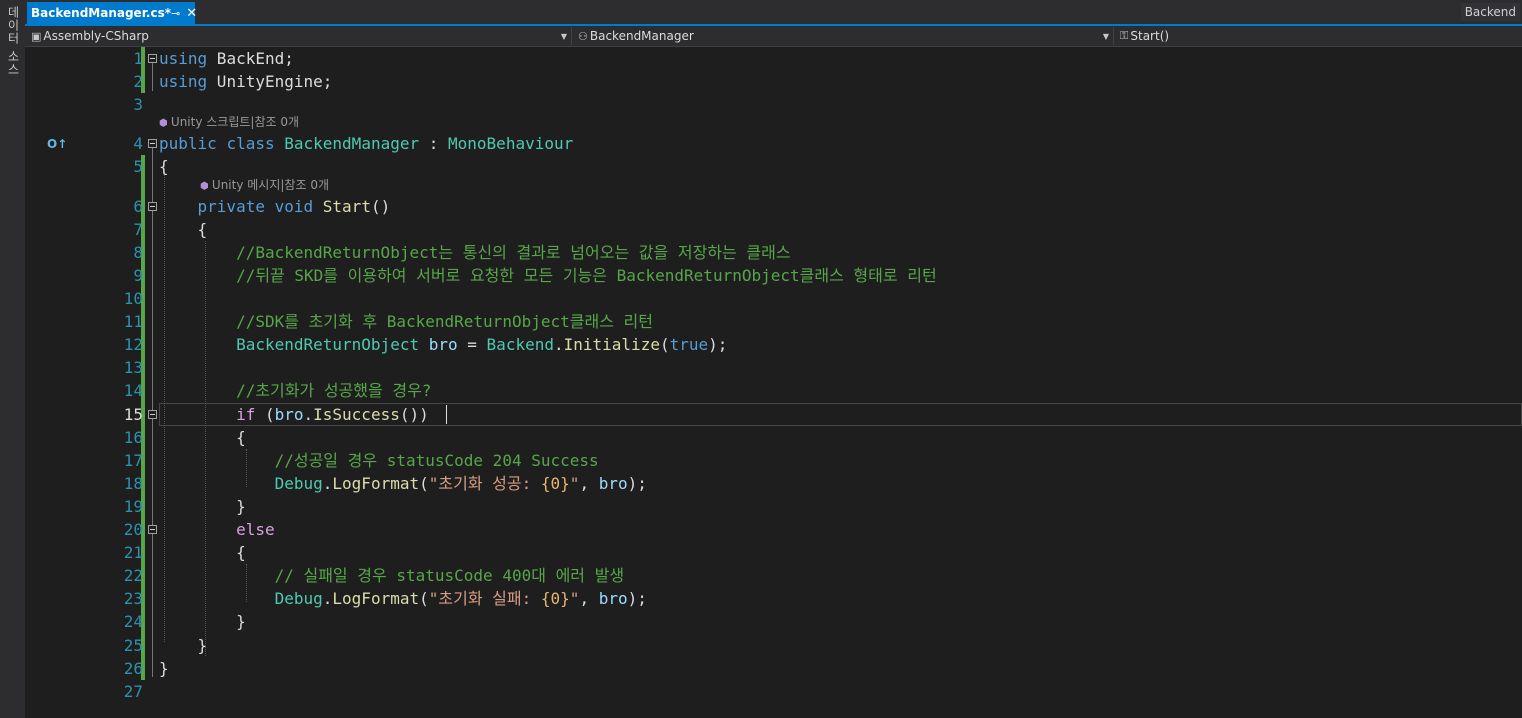  What do you see at coordinates (133, 483) in the screenshot?
I see `line-number: 18` at bounding box center [133, 483].